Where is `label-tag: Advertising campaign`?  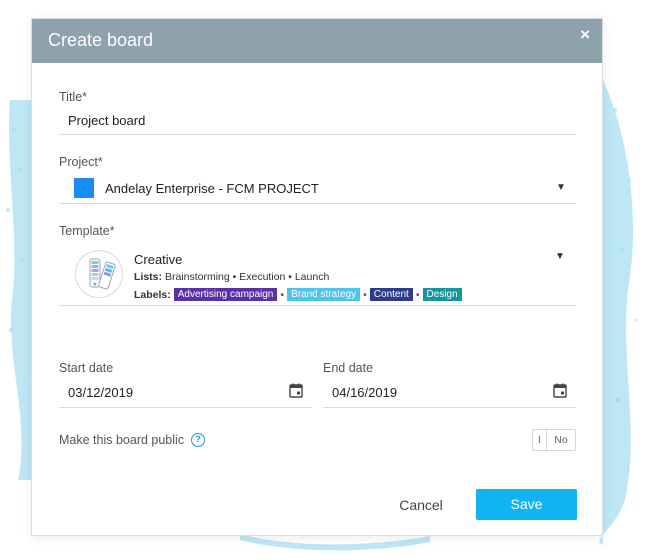 label-tag: Advertising campaign is located at coordinates (225, 294).